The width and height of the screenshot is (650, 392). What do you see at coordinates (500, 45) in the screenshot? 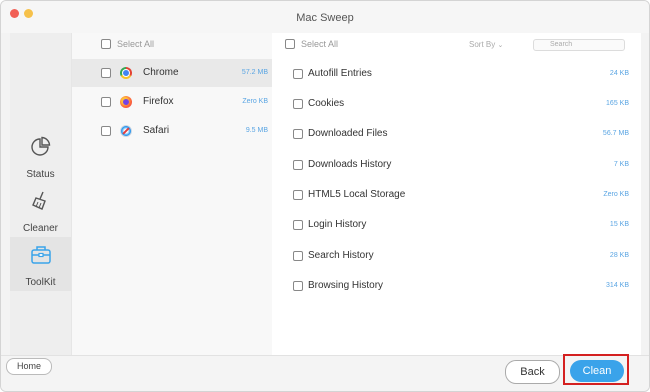
I see `chevron-down-icon: ⌄` at bounding box center [500, 45].